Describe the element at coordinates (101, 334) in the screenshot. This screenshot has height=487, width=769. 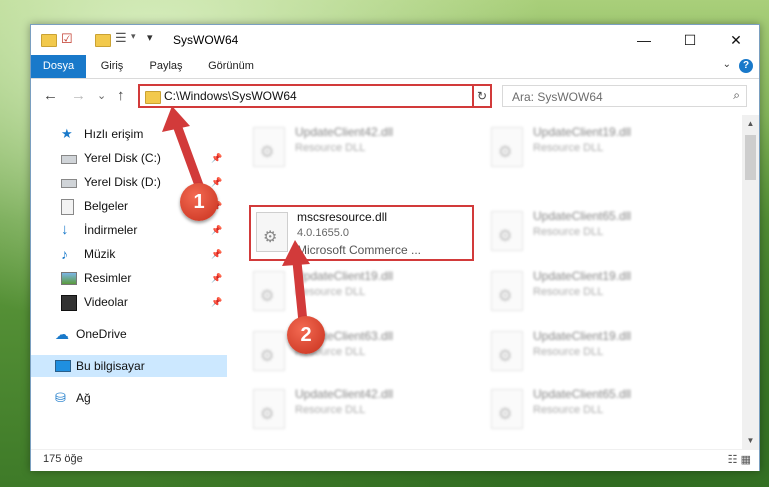
I see `sidebar-item-label: OneDrive` at that location.